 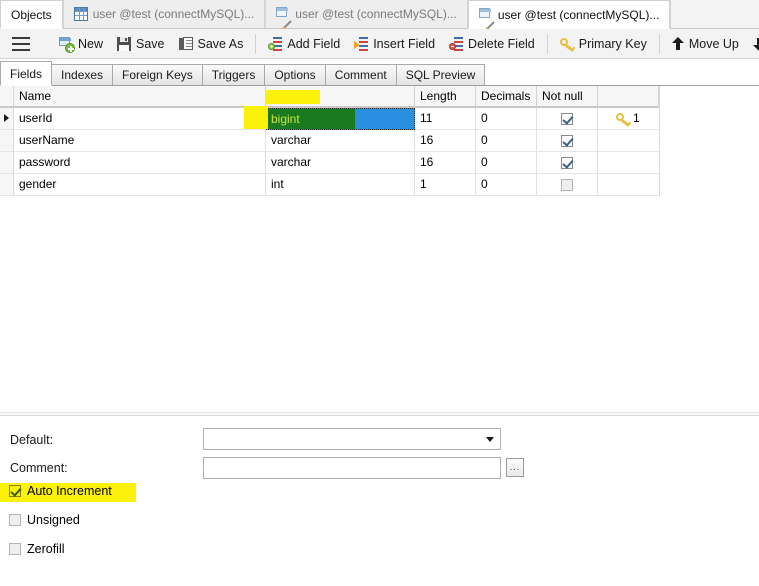 I want to click on subtab-triggers: Triggers, so click(x=233, y=75).